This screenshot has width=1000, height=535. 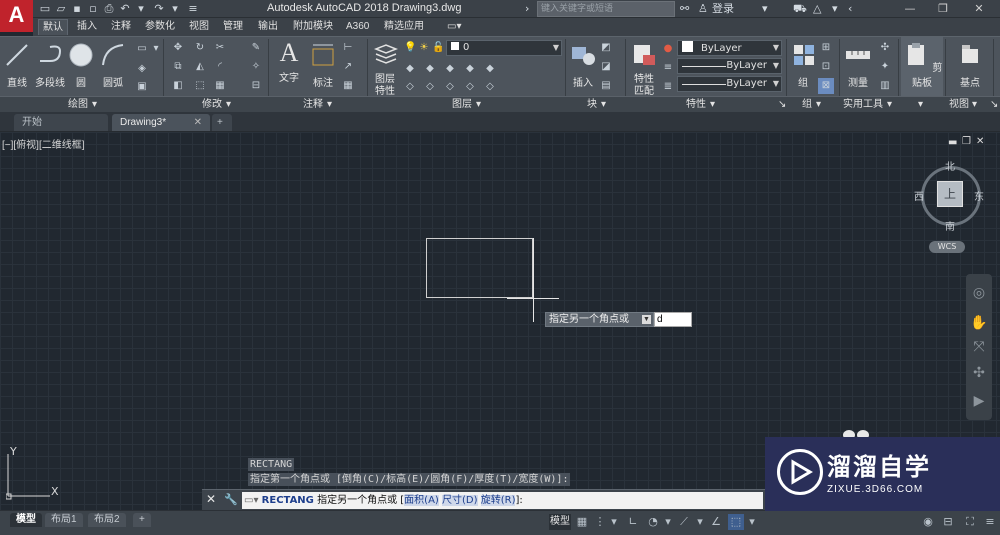 What do you see at coordinates (502, 500) in the screenshot?
I see `command-input: ▭▾ RECTANG 指定另一个角点或 [面积(A) 尺寸(D) 旋转(R)]:` at bounding box center [502, 500].